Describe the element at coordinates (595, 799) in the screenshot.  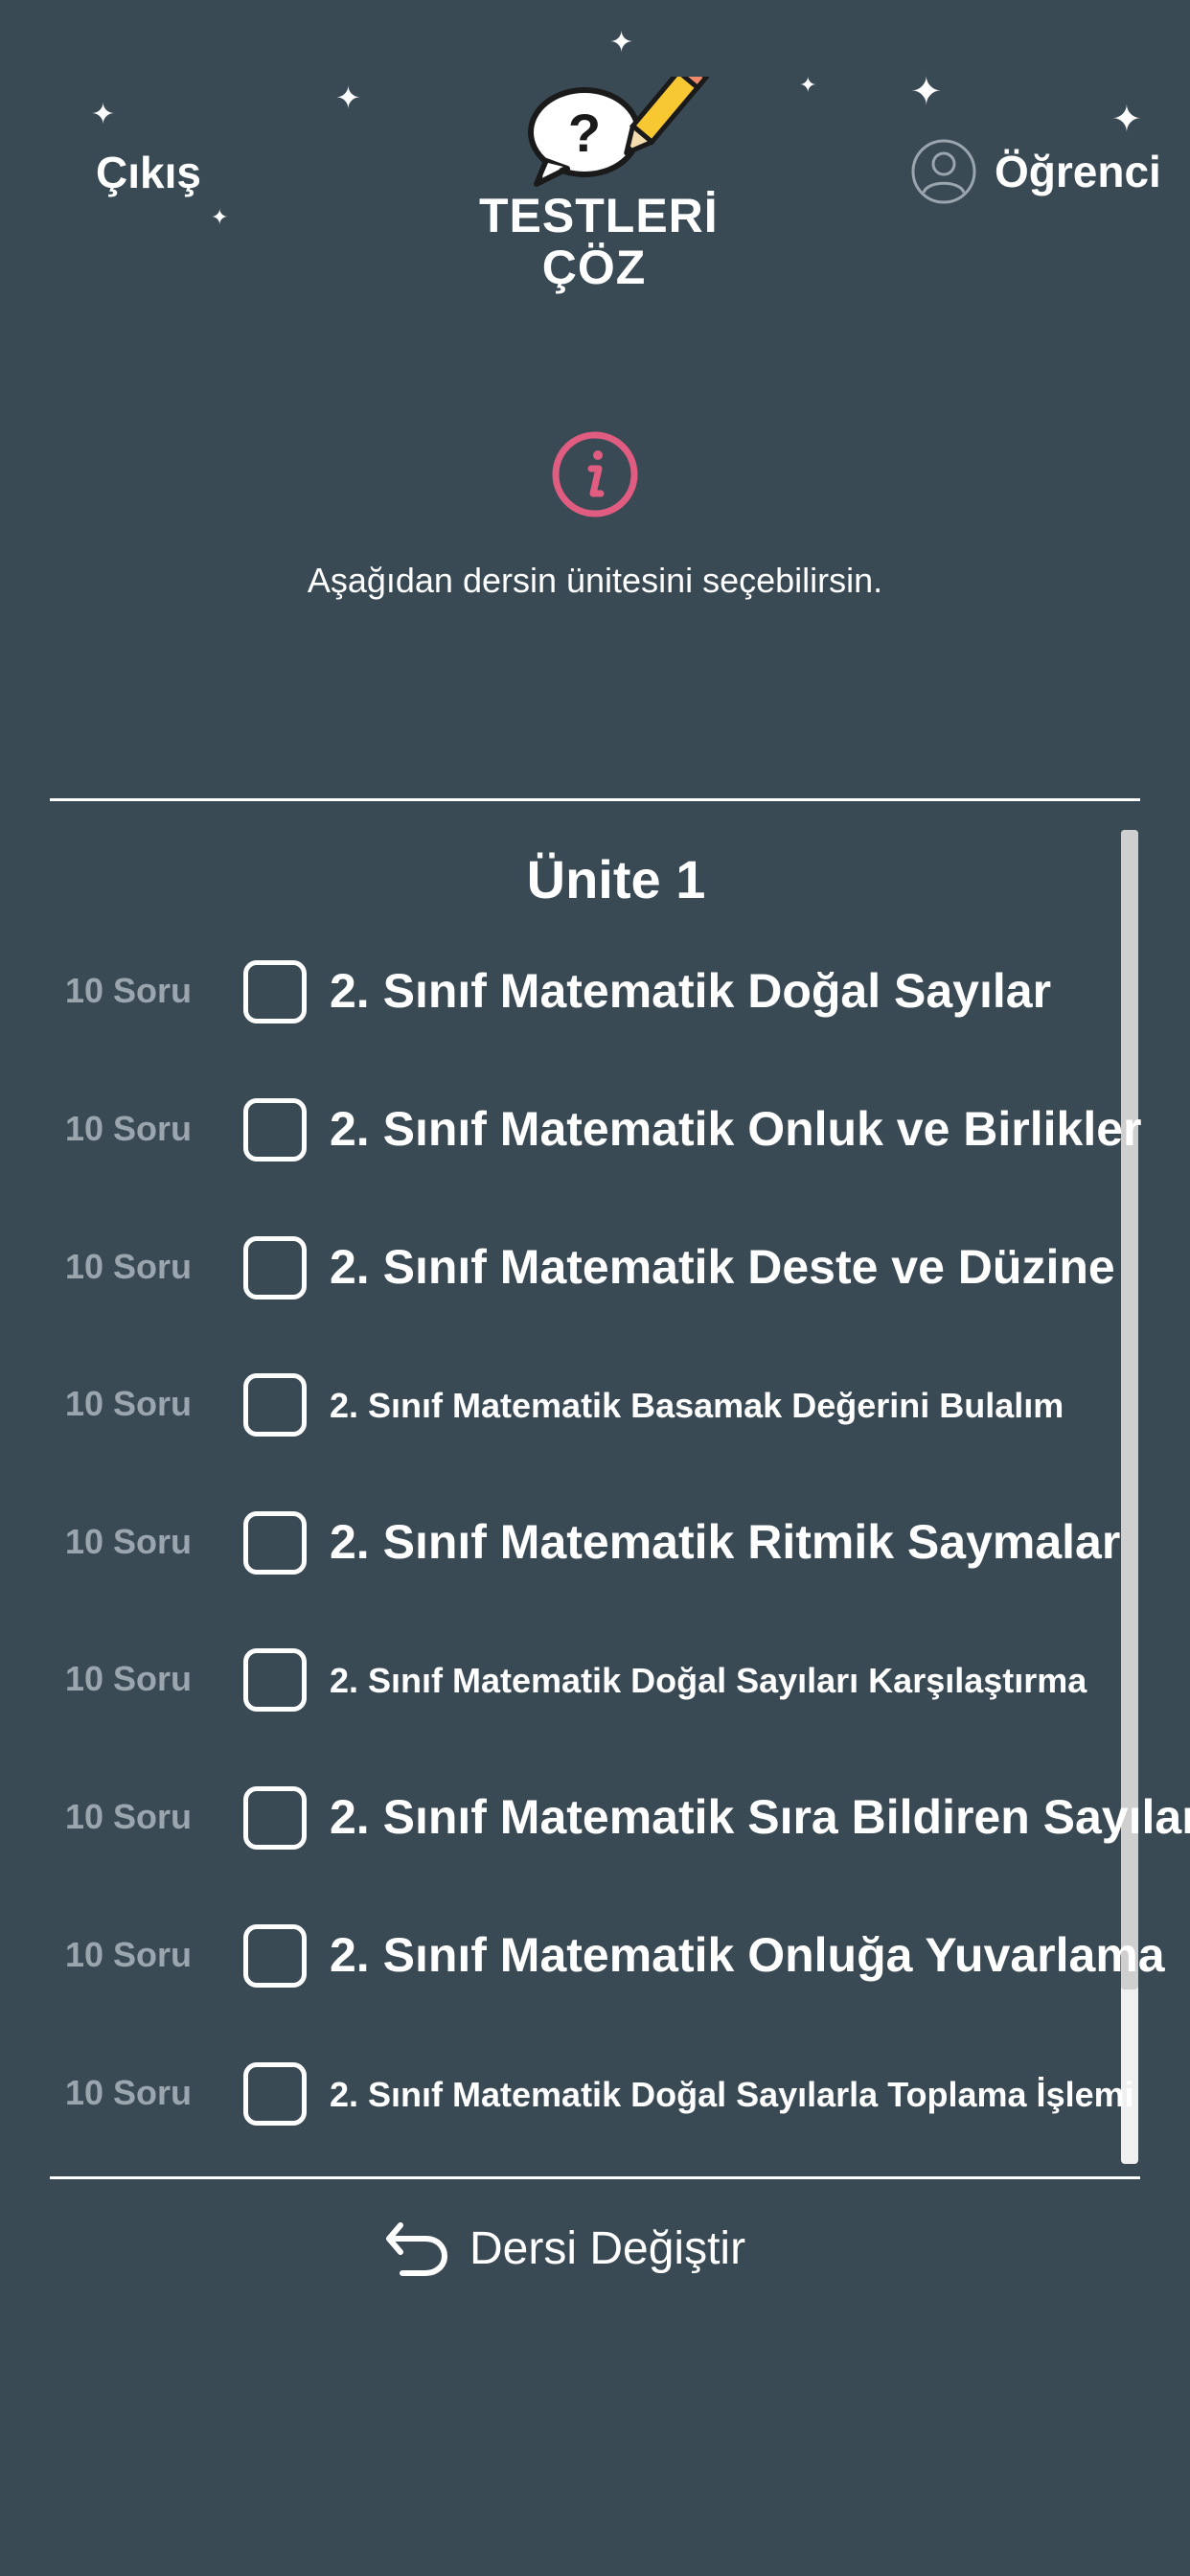
I see `divider-top` at that location.